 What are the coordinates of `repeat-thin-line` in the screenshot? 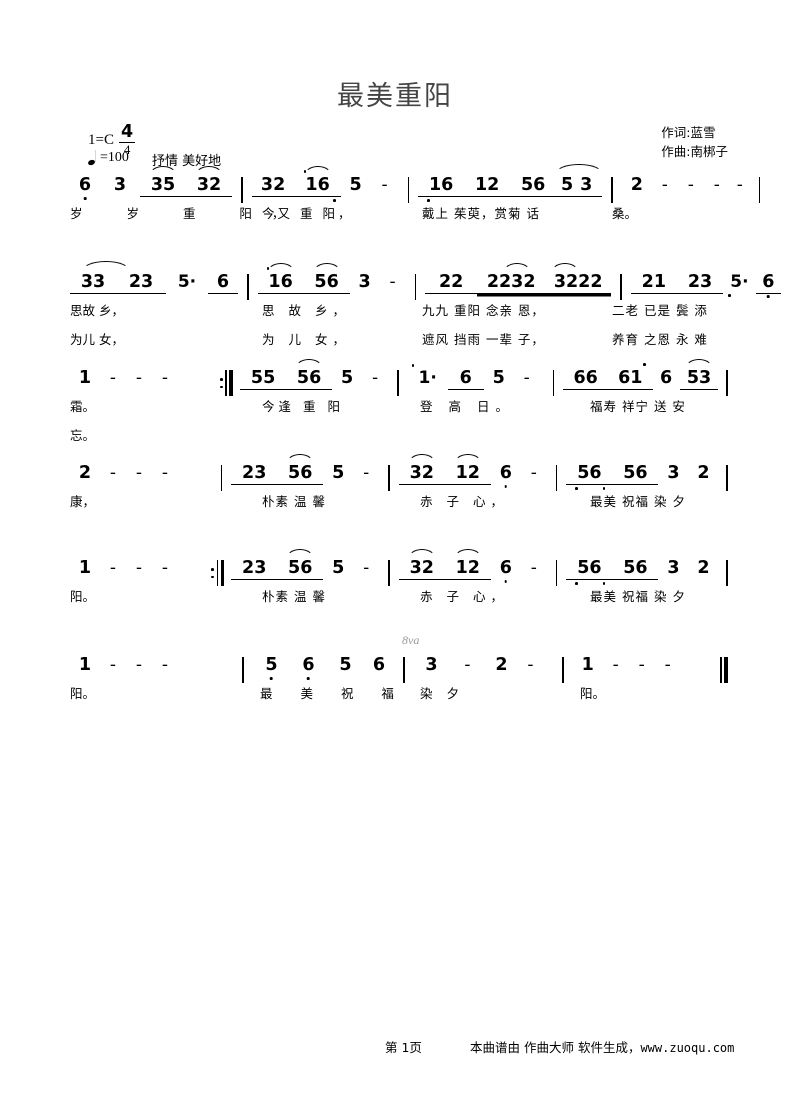 It's located at (226, 383).